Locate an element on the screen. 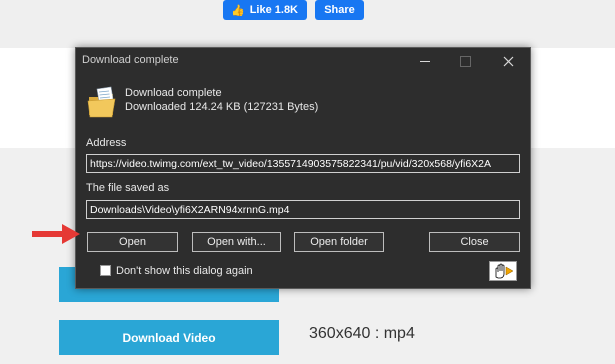 The width and height of the screenshot is (615, 364). folder-icon is located at coordinates (101, 102).